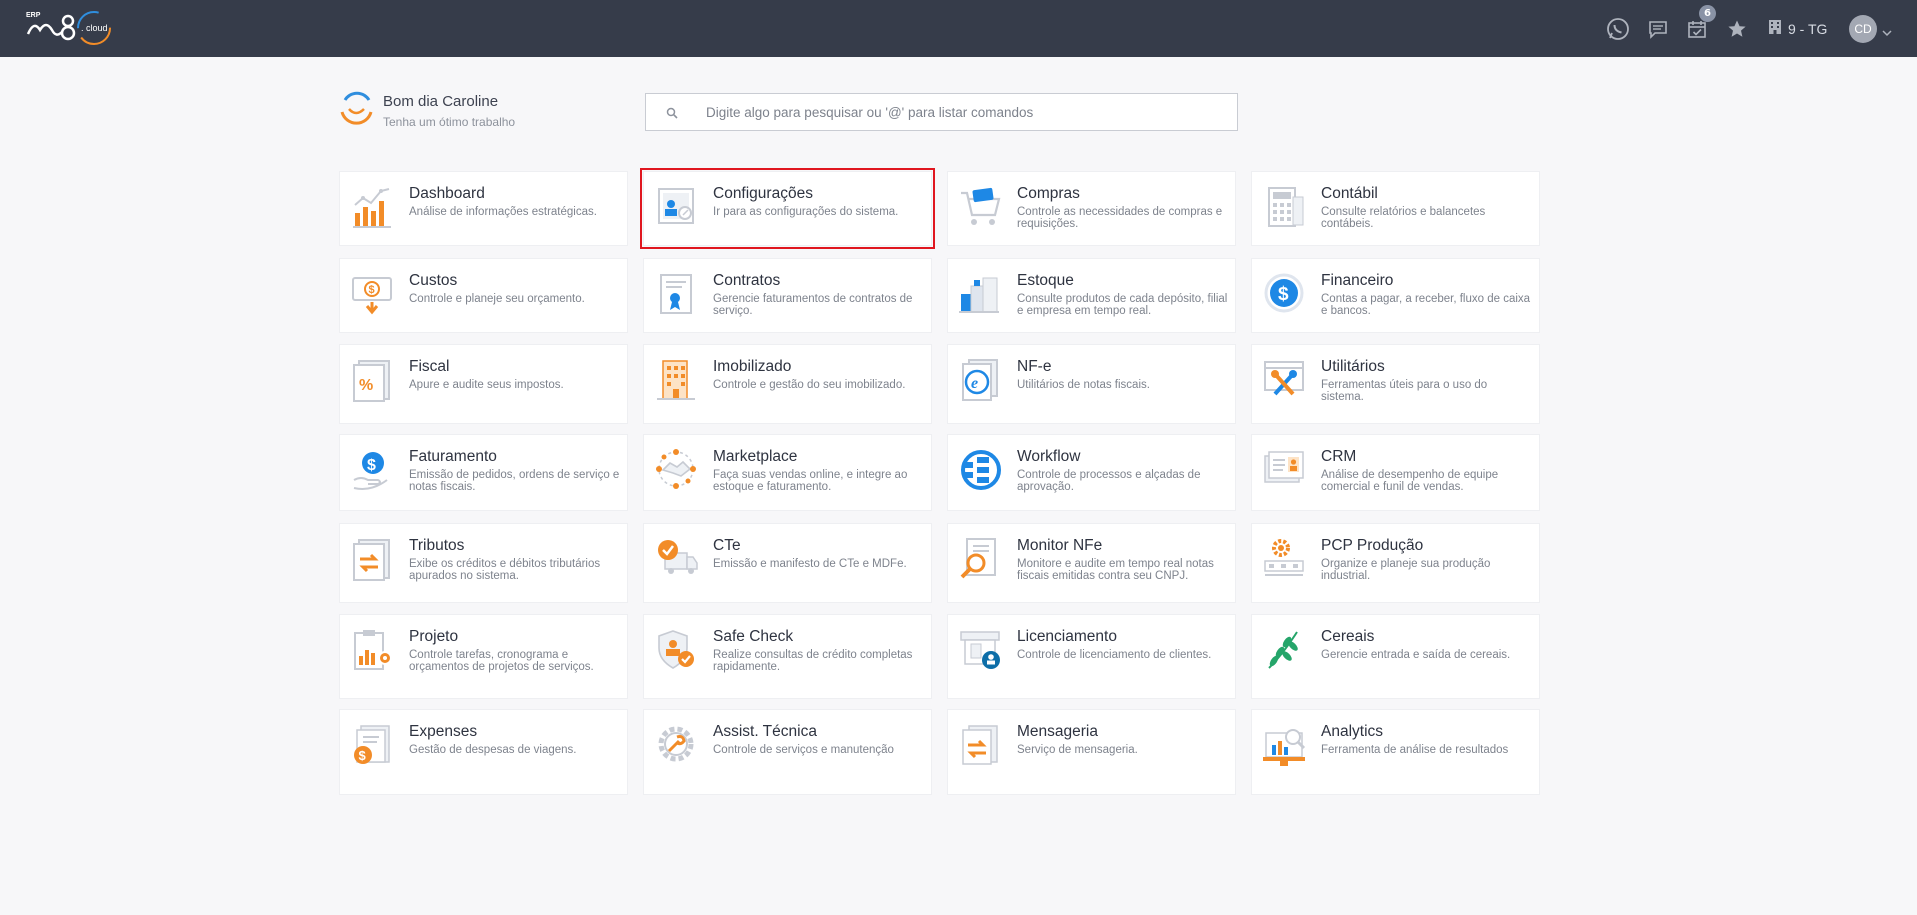 This screenshot has width=1917, height=915. I want to click on module-title: Marketplace, so click(755, 456).